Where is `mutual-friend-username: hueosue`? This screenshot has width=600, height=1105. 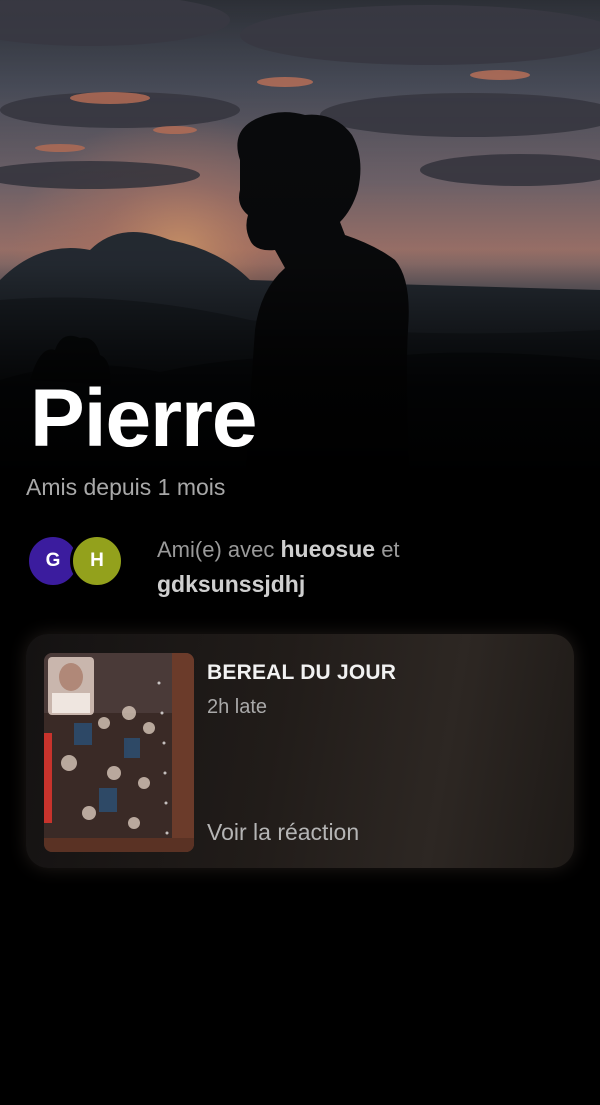
mutual-friend-username: hueosue is located at coordinates (327, 549).